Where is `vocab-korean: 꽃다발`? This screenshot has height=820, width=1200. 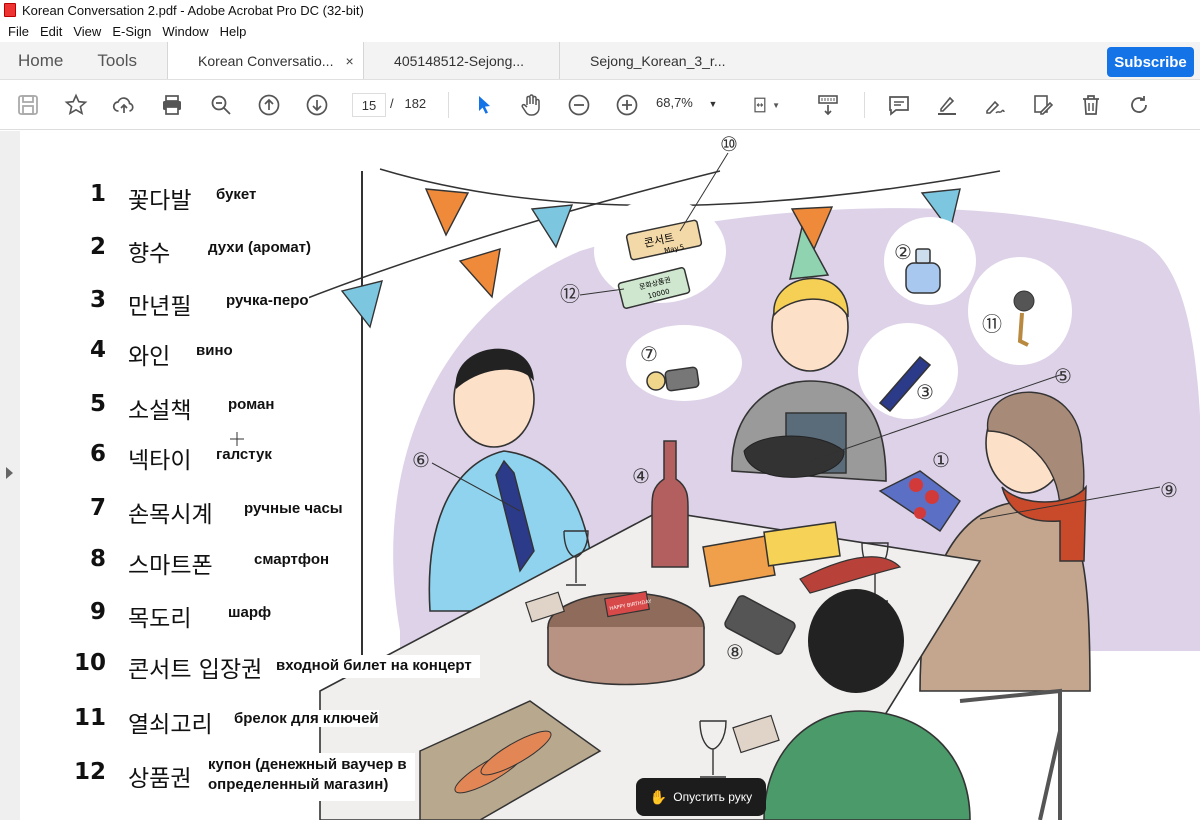 vocab-korean: 꽃다발 is located at coordinates (160, 201).